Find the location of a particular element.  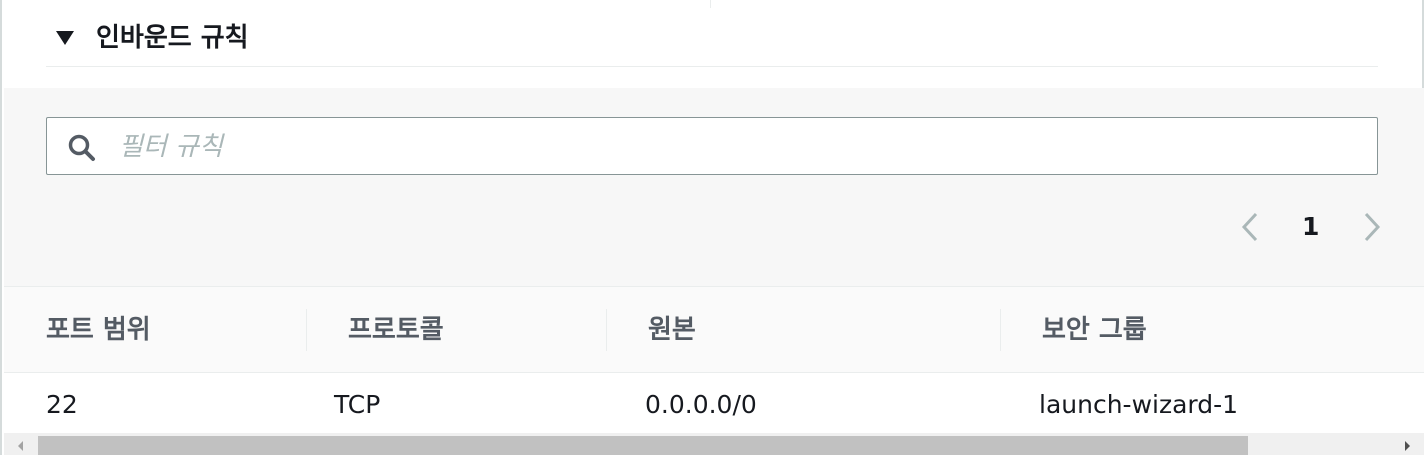

column-header-source: 원본 is located at coordinates (672, 330).